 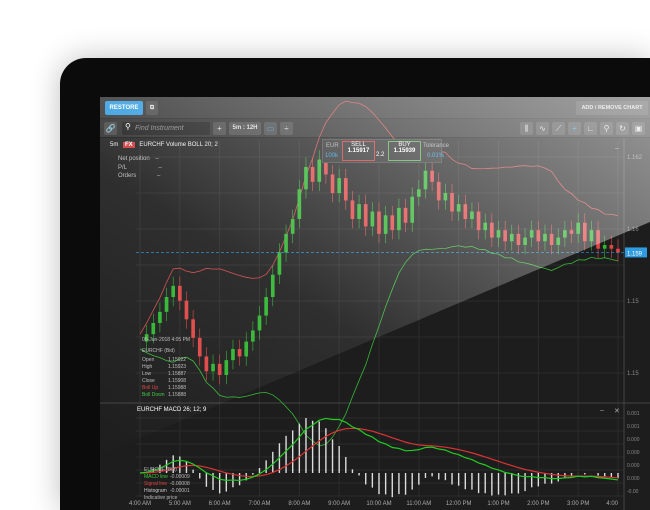 I want to click on indicative-price-label: Indicative price, so click(x=161, y=498).